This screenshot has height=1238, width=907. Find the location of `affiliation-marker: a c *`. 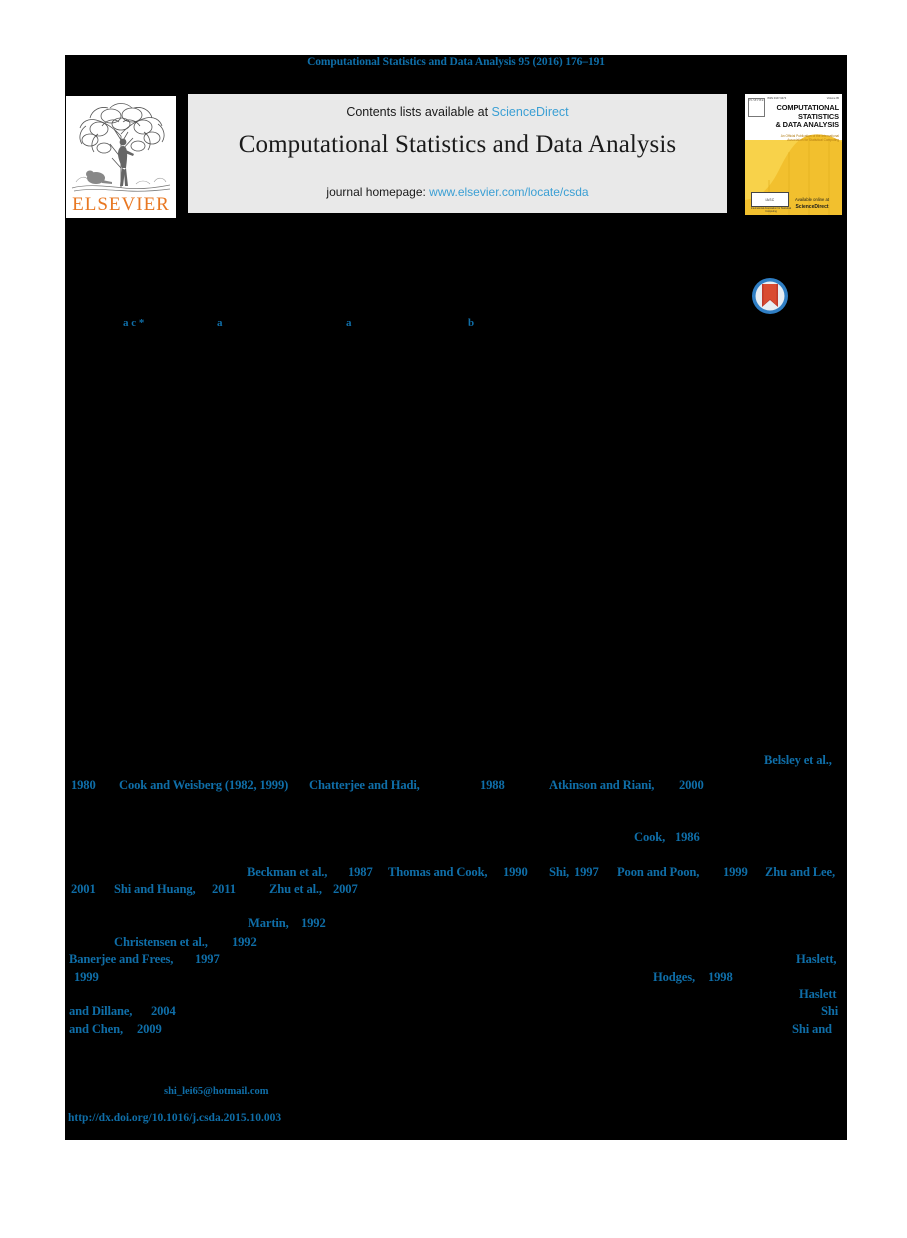

affiliation-marker: a c * is located at coordinates (133, 323).